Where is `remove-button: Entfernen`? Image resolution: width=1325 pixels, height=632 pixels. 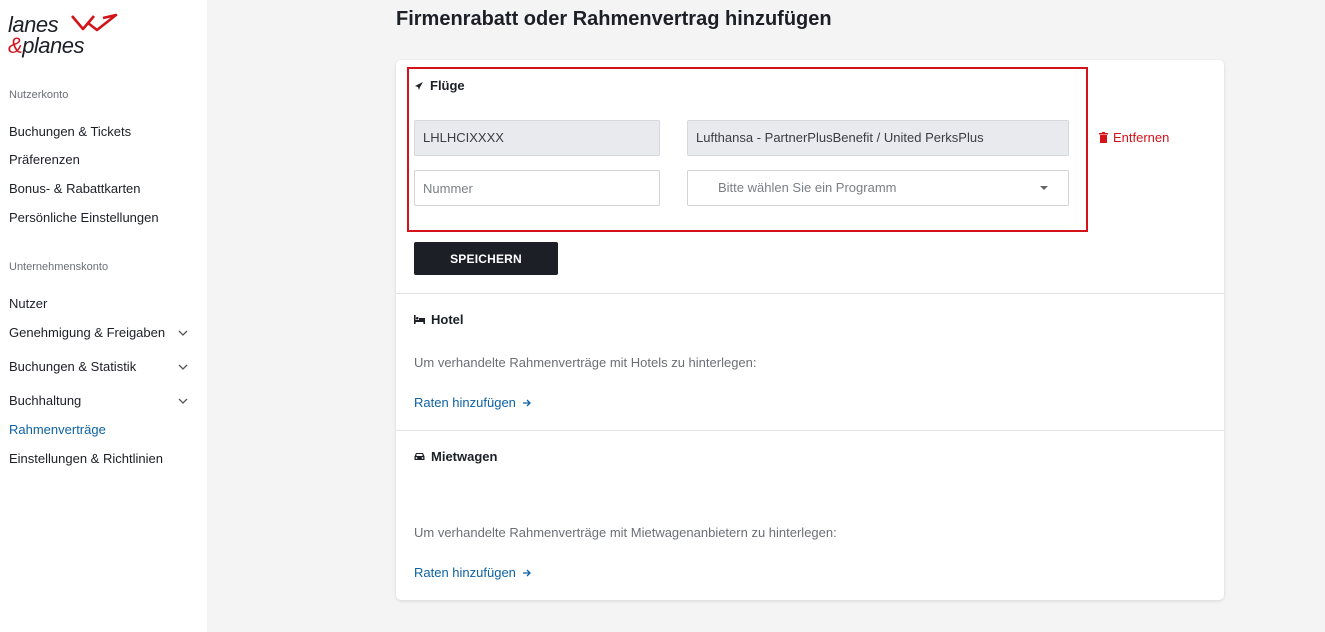
remove-button: Entfernen is located at coordinates (1134, 137).